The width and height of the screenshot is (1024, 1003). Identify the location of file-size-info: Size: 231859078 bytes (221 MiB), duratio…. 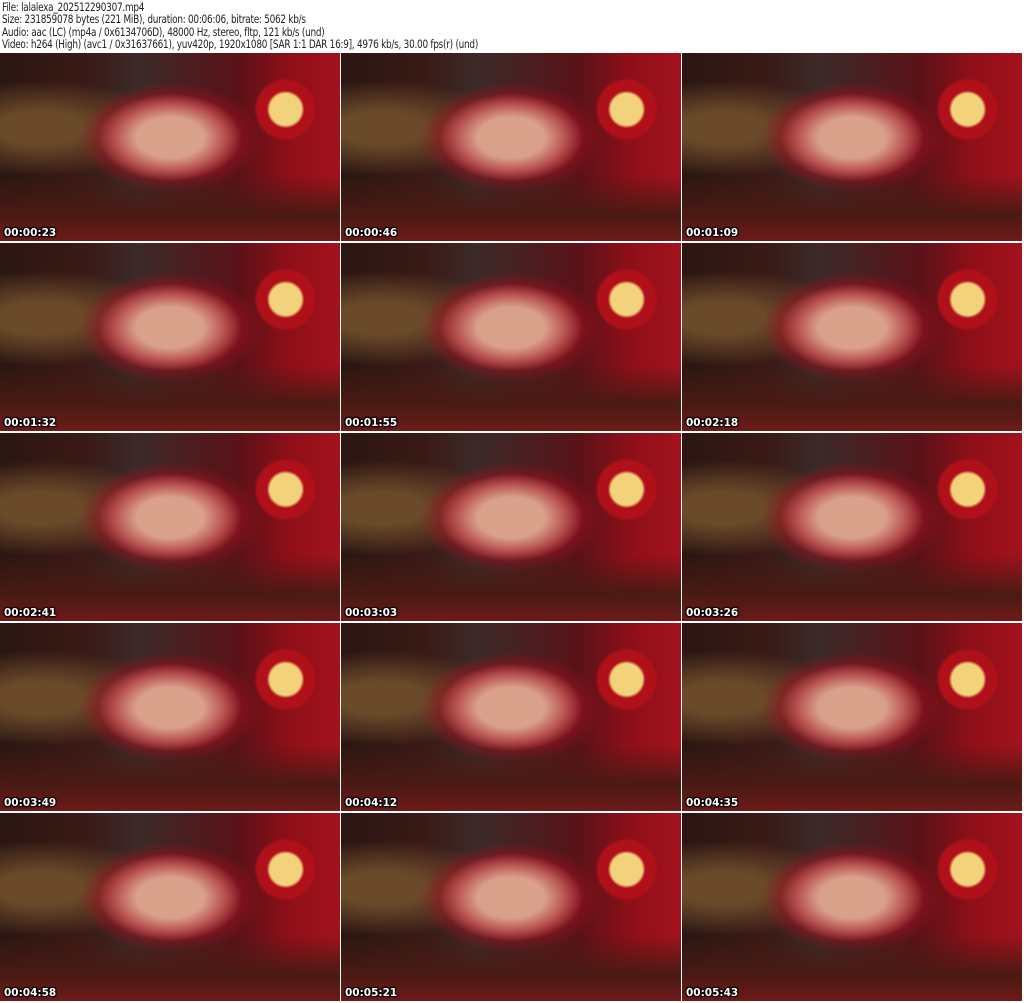
(154, 19).